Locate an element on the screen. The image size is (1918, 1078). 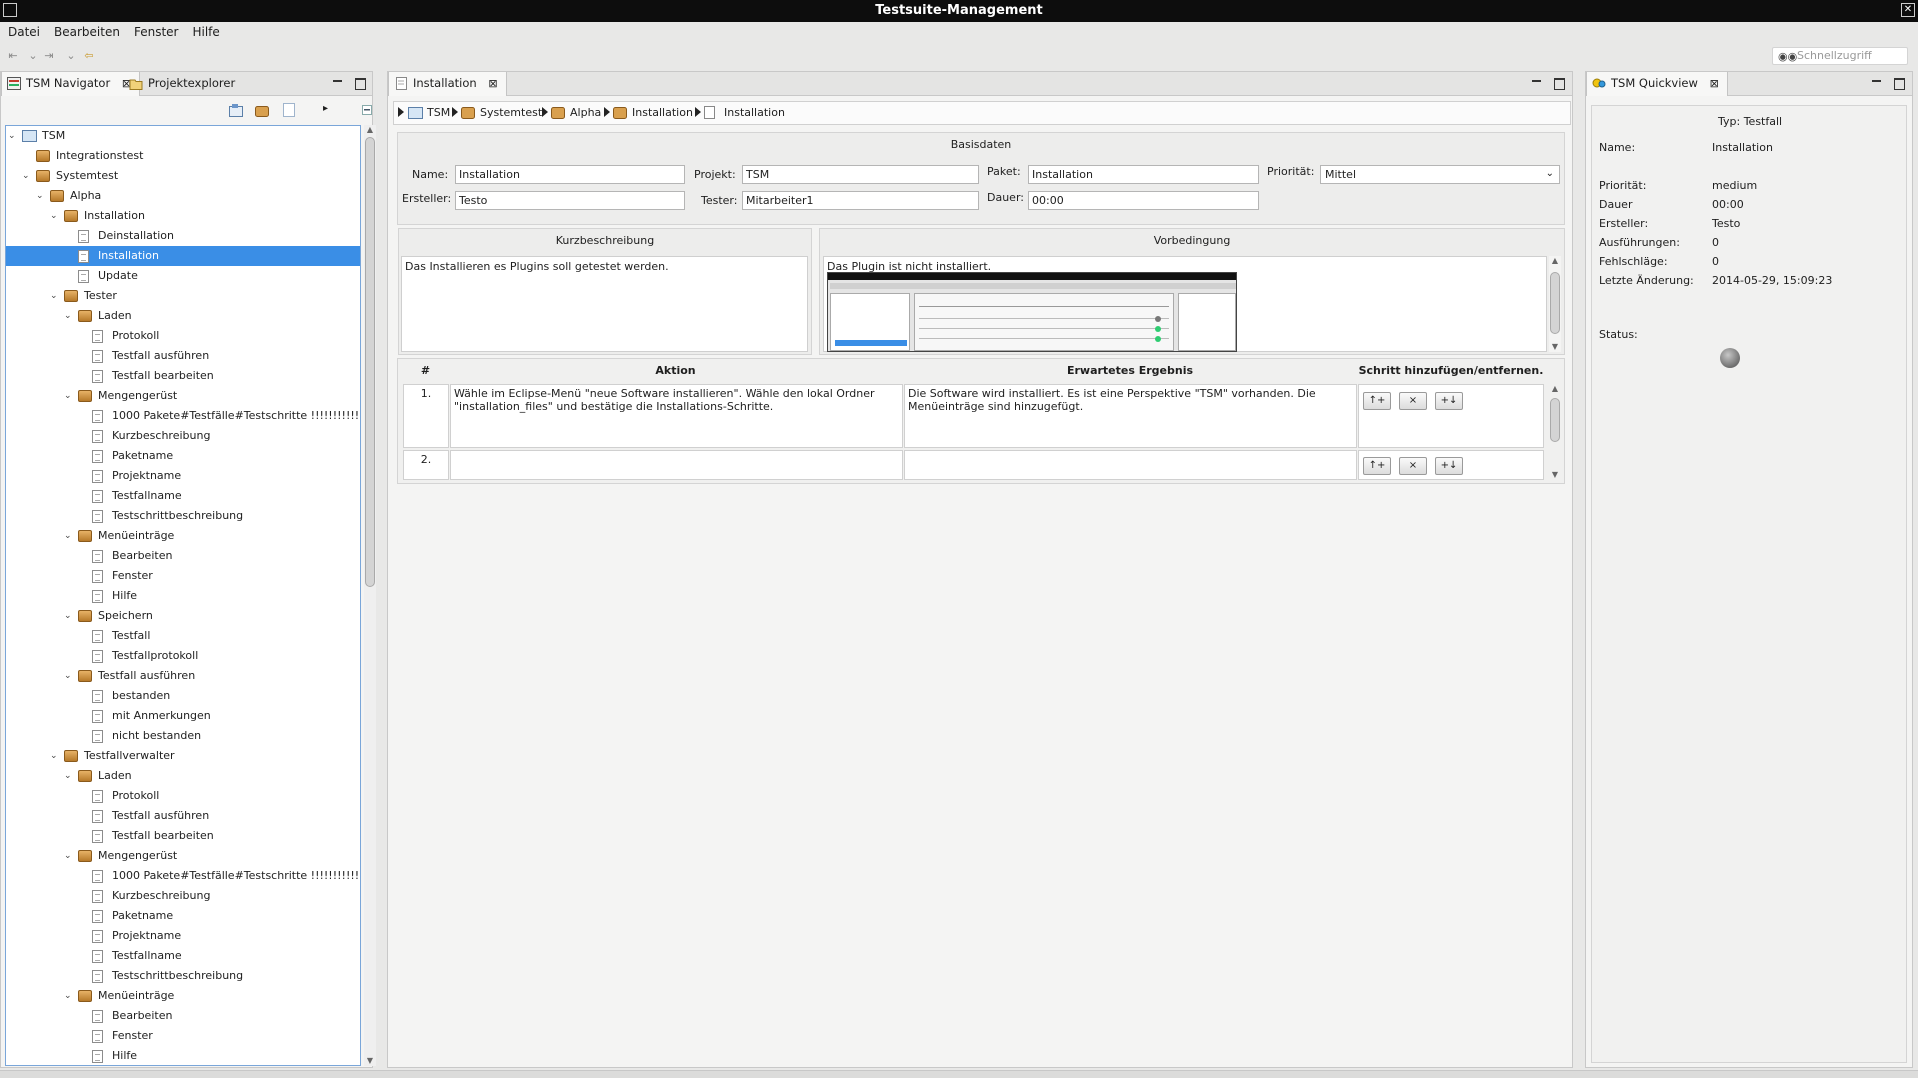
tree-item: ⌄ Testfallverwalter is located at coordinates (183, 756).